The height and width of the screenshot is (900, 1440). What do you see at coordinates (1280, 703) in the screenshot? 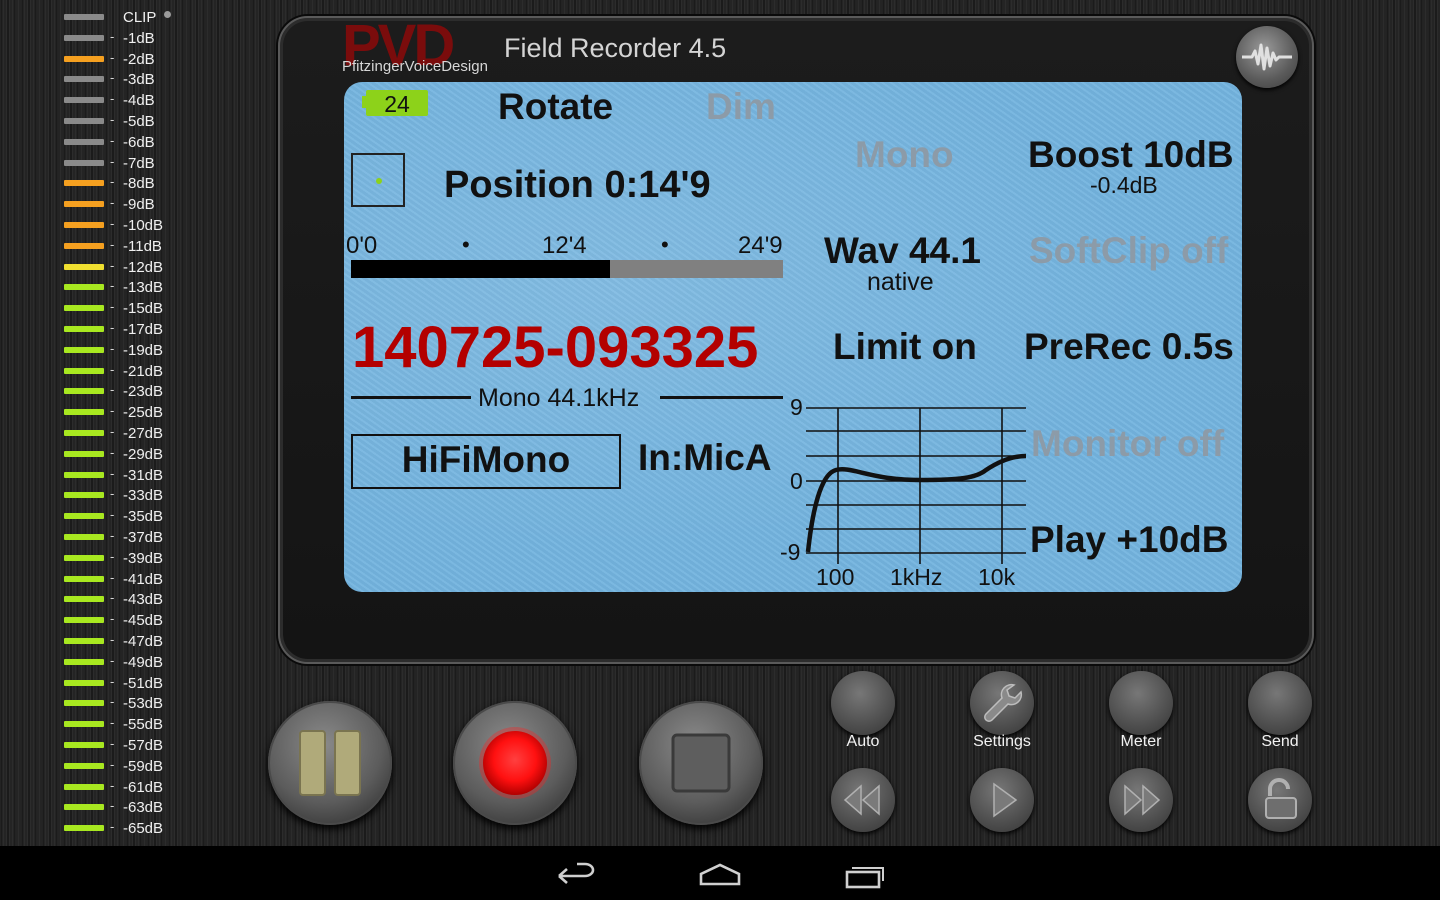
I see `send-button` at bounding box center [1280, 703].